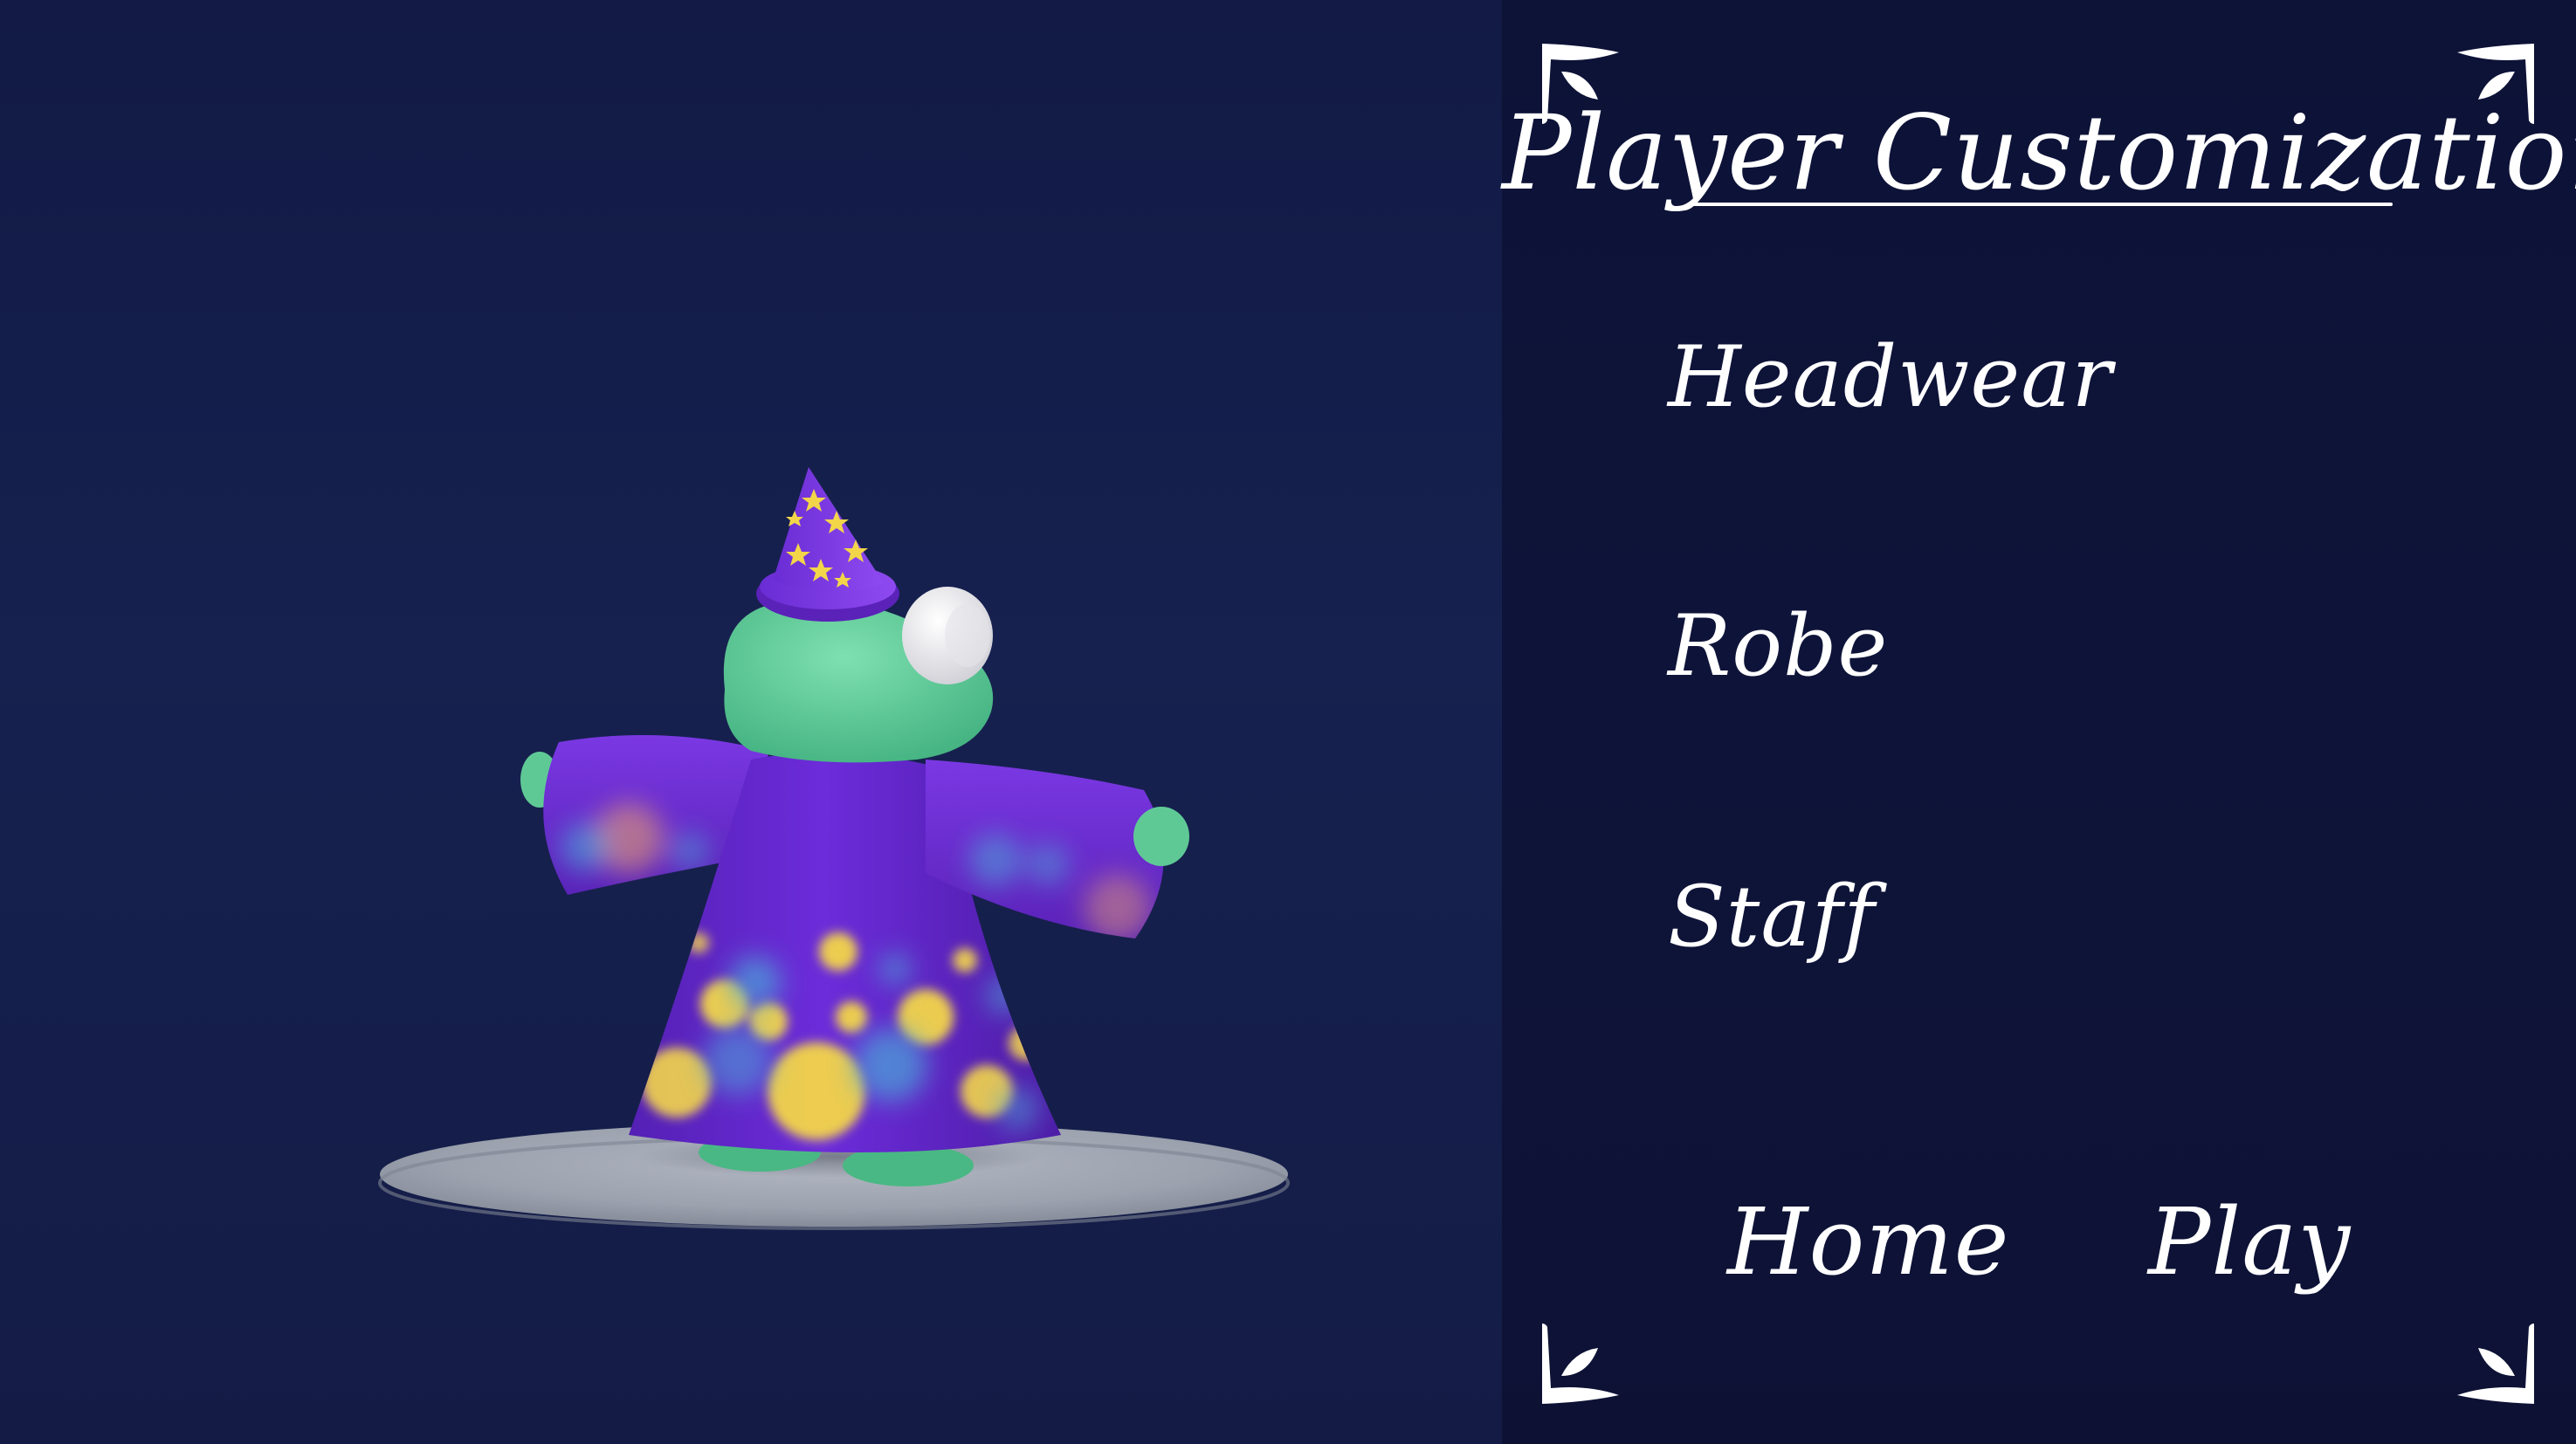  Describe the element at coordinates (1772, 916) in the screenshot. I see `category-staff: Staff` at that location.